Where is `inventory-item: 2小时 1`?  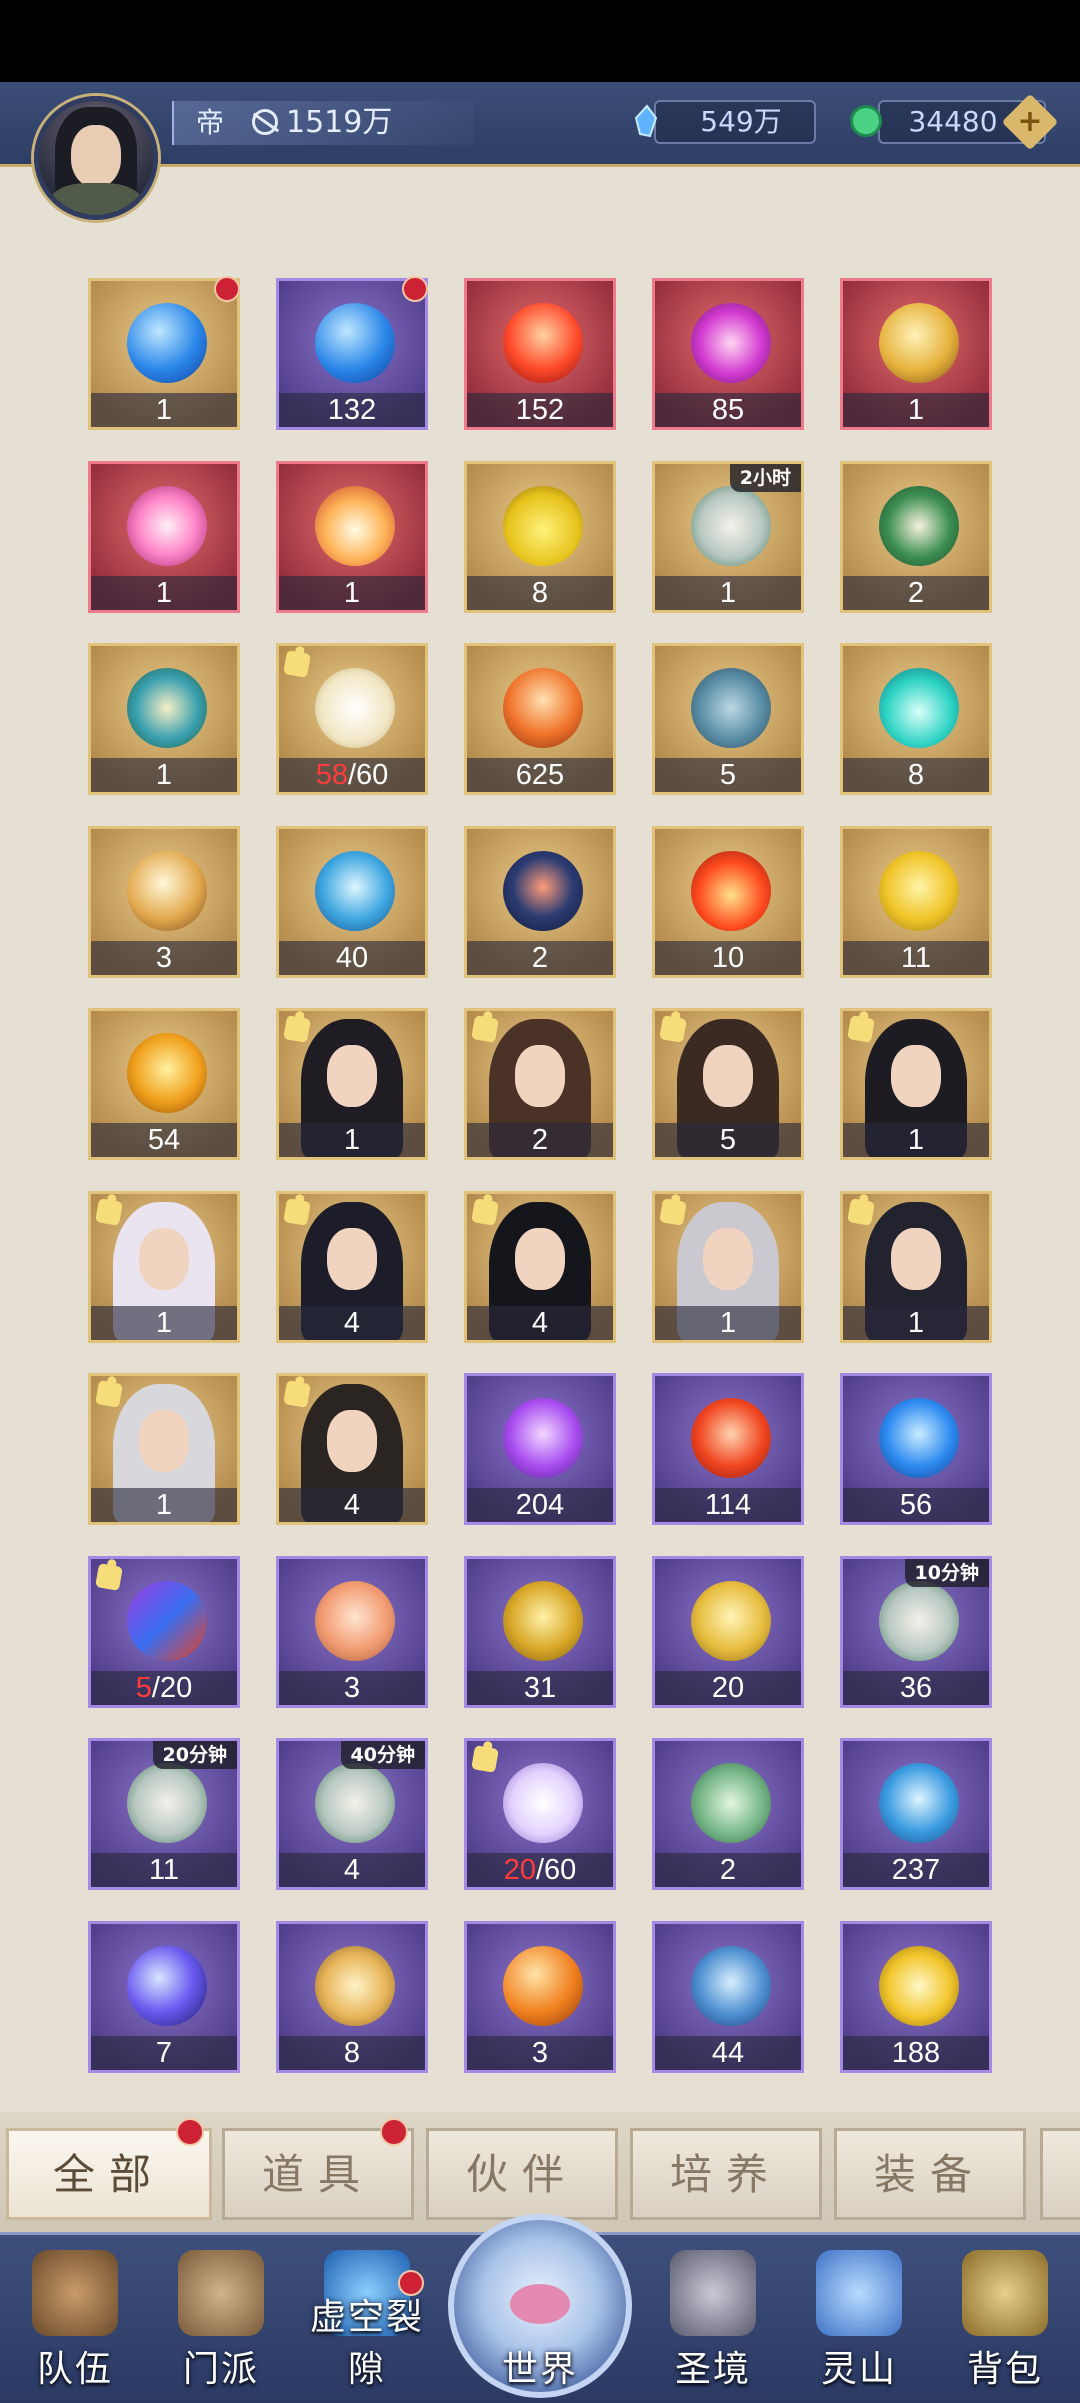
inventory-item: 2小时 1 is located at coordinates (728, 537).